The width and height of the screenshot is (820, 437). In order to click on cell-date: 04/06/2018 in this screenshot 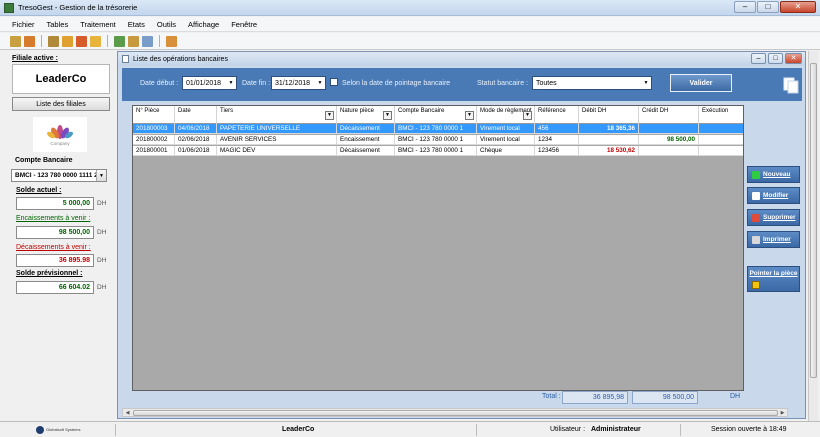, I will do `click(196, 129)`.